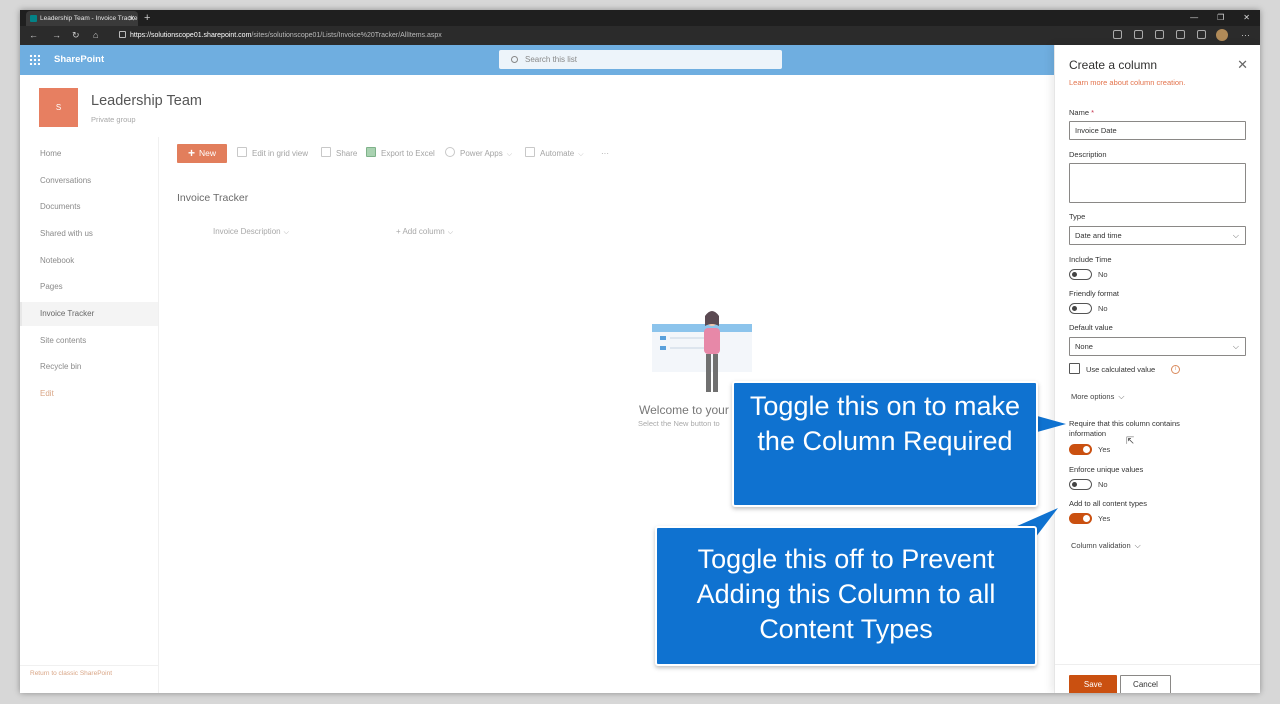 The height and width of the screenshot is (704, 1280). Describe the element at coordinates (89, 18) in the screenshot. I see `tab-title: Leadership Team - Invoice Tracke` at that location.